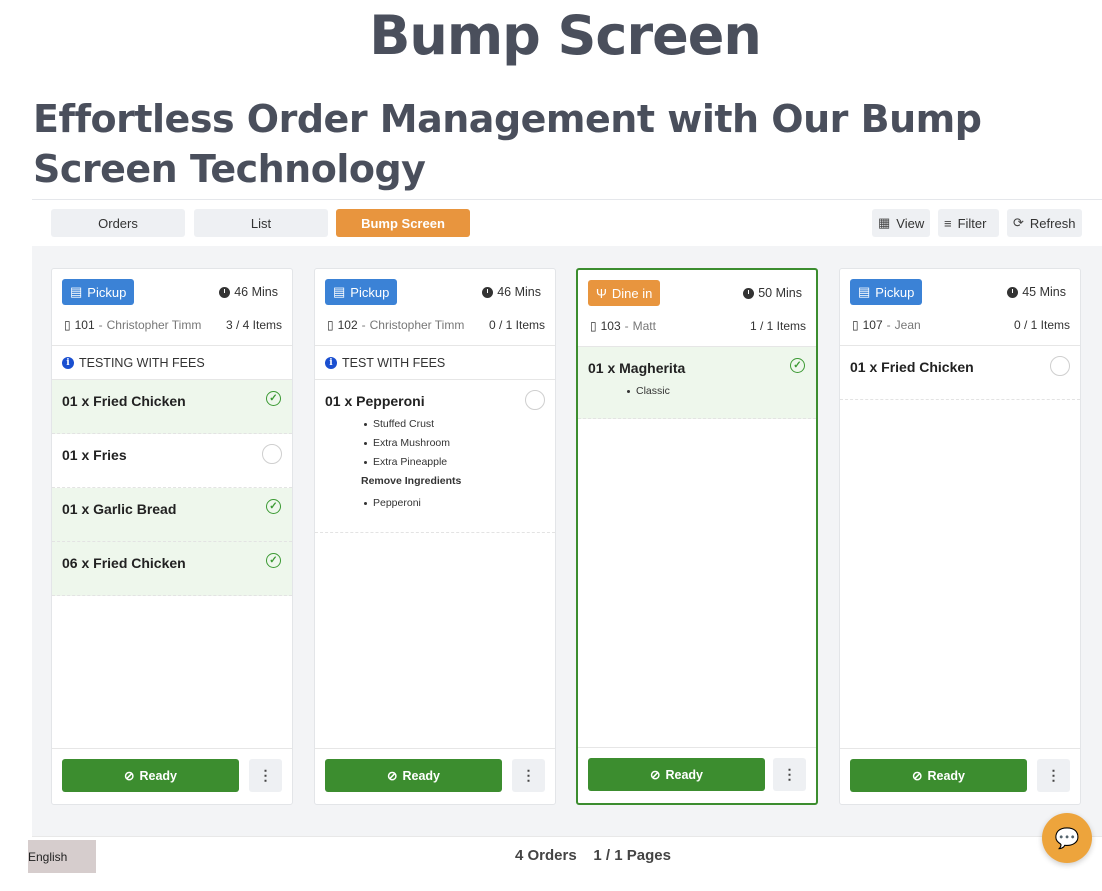  What do you see at coordinates (546, 855) in the screenshot?
I see `orders-count: 4 Orders` at bounding box center [546, 855].